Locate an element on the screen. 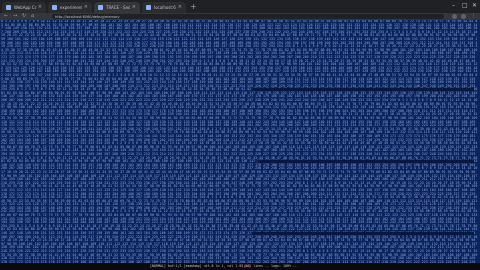 The width and height of the screenshot is (480, 270). extension-icon is located at coordinates (454, 16).